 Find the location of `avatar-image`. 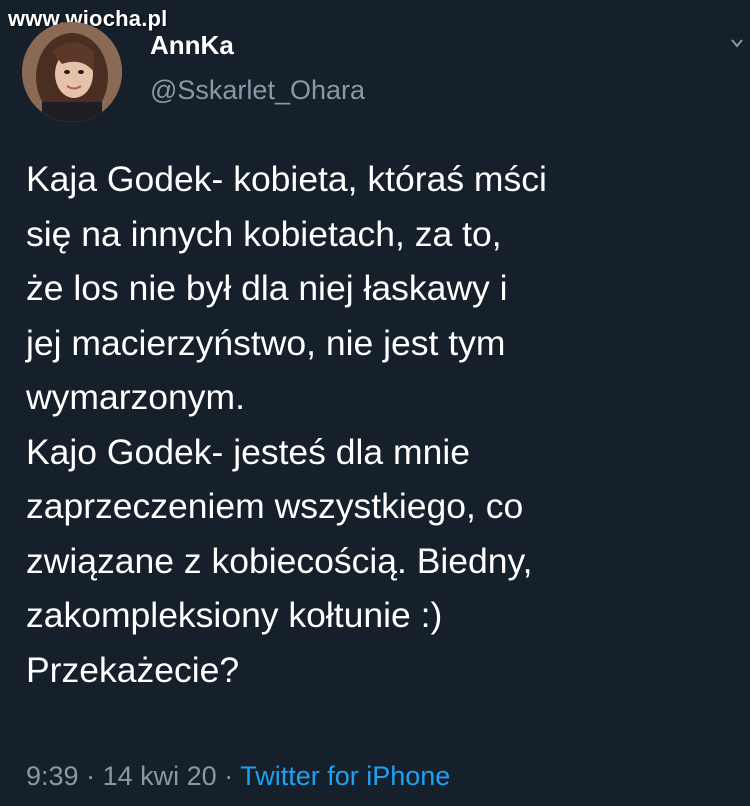

avatar-image is located at coordinates (72, 72).